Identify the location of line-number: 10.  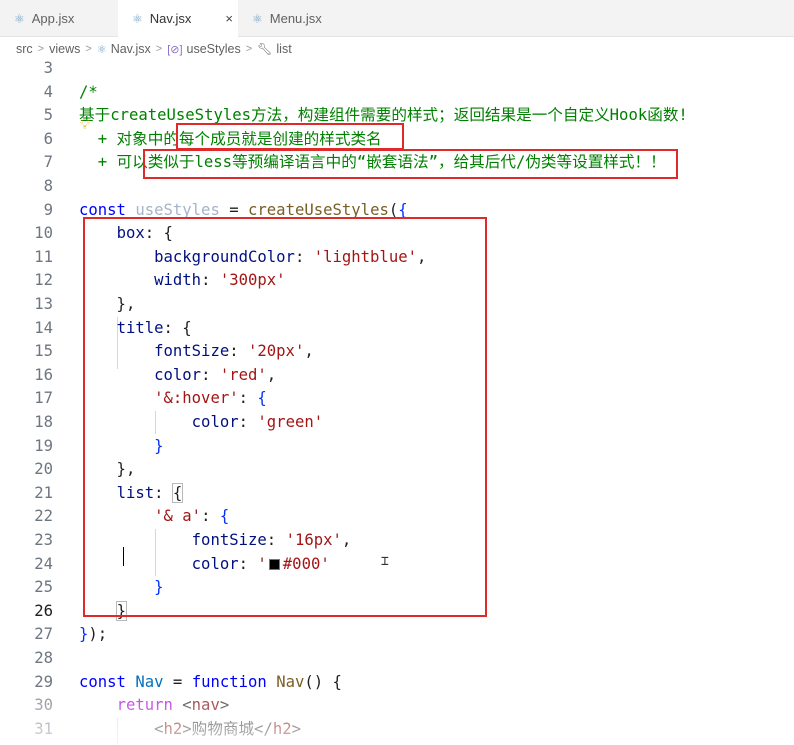
(43, 233).